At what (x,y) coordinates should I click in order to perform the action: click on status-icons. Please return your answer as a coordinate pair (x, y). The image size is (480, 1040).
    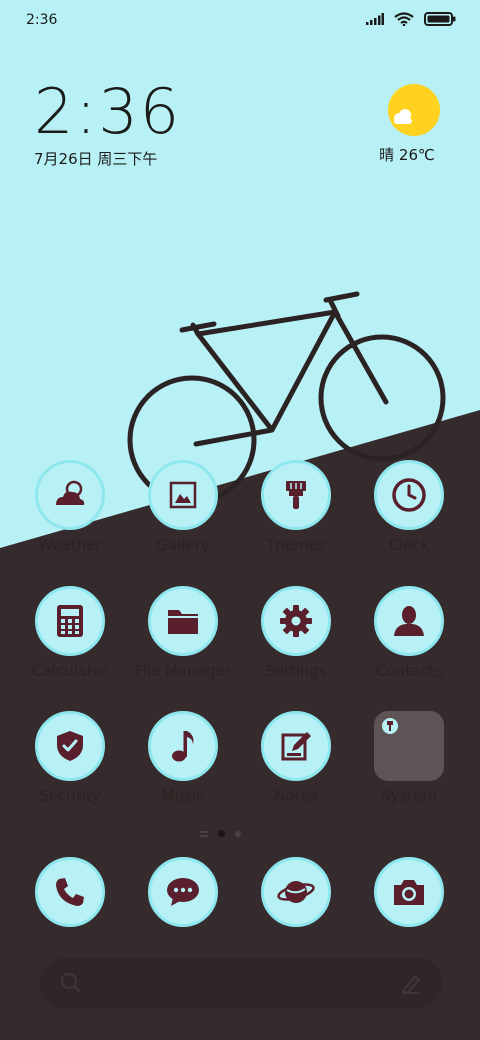
    Looking at the image, I should click on (411, 19).